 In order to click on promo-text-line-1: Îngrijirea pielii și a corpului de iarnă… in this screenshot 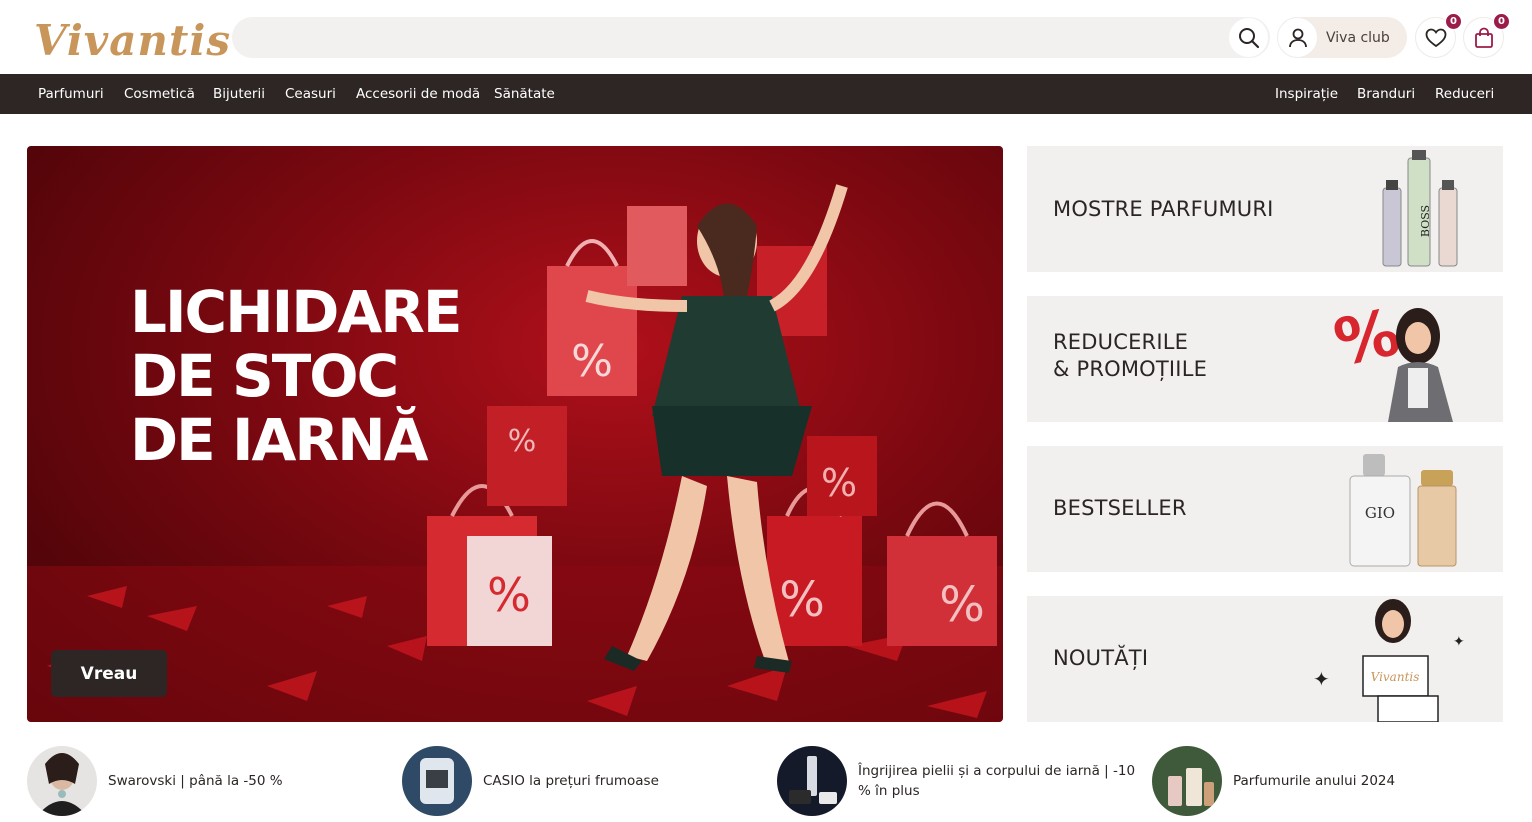, I will do `click(997, 771)`.